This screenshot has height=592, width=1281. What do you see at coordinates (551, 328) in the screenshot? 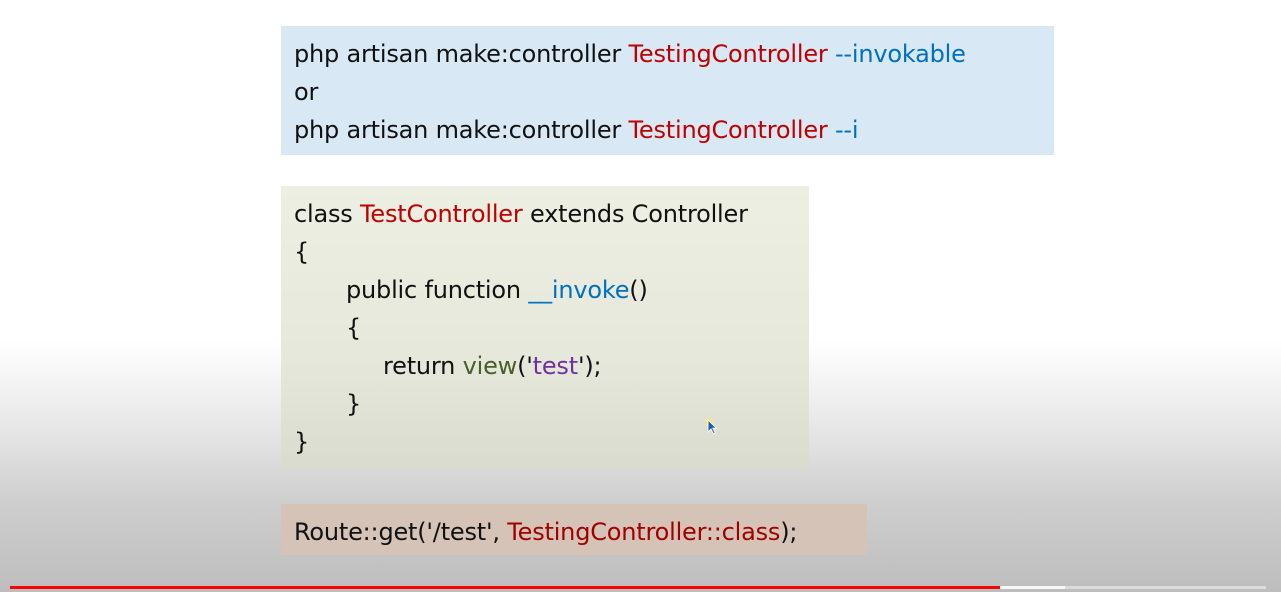
I see `code-line-fn-open-brace: {` at bounding box center [551, 328].